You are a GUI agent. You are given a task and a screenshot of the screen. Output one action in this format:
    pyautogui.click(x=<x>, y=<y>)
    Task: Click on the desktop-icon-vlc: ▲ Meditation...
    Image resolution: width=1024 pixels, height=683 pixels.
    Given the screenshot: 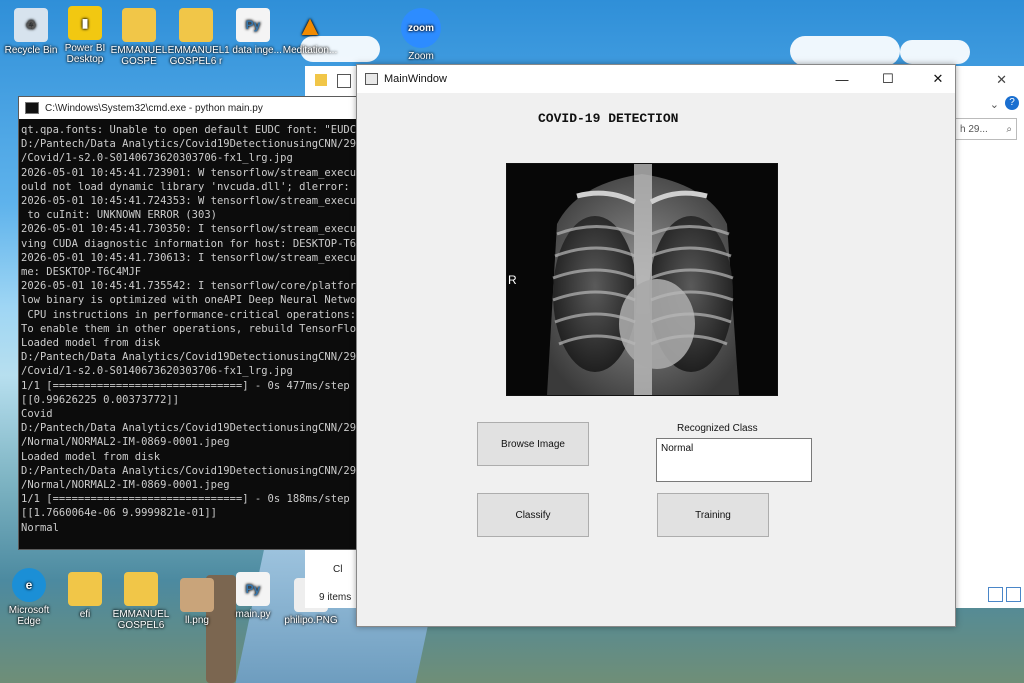 What is the action you would take?
    pyautogui.click(x=310, y=32)
    